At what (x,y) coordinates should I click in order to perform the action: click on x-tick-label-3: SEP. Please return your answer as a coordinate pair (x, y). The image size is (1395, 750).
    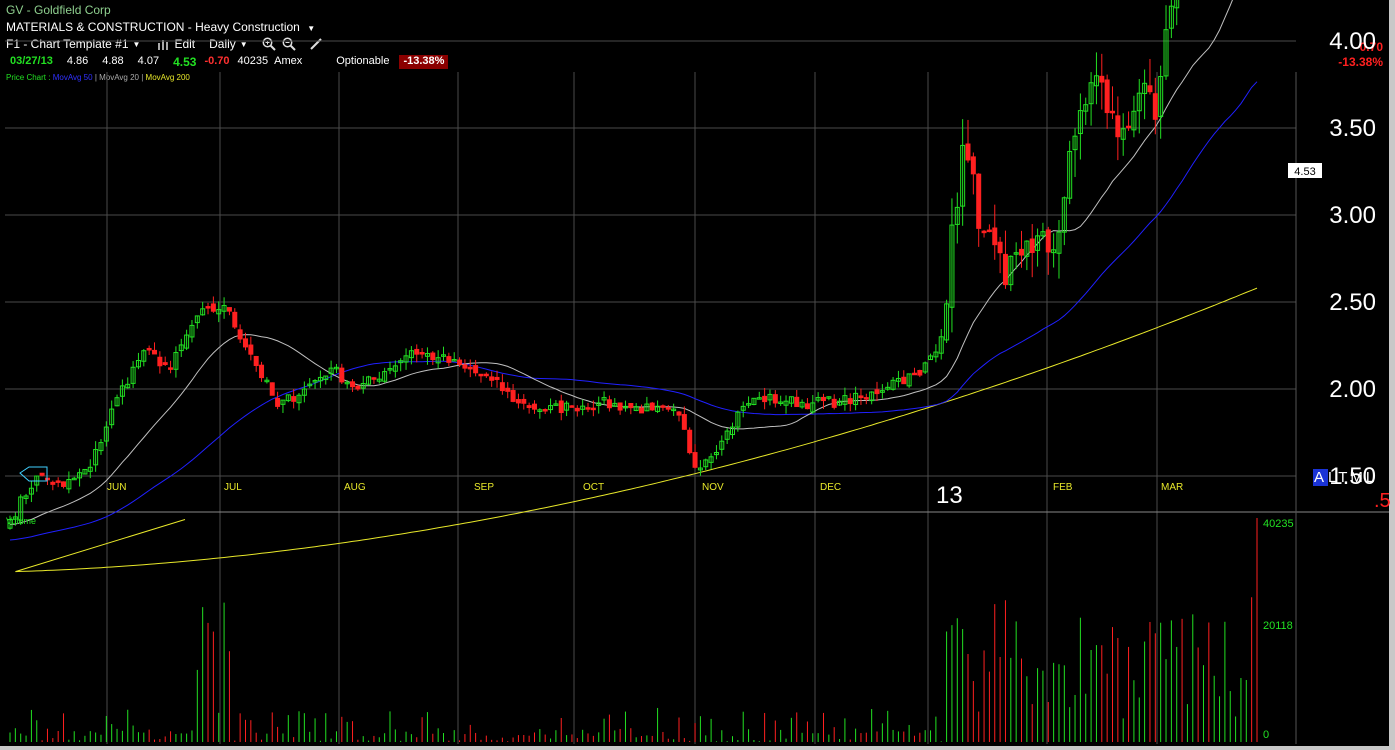
    Looking at the image, I should click on (484, 487).